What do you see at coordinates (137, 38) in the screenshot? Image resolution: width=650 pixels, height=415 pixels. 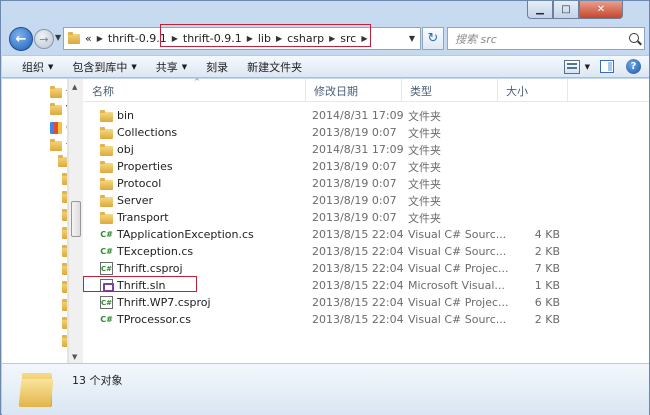 I see `breadcrumb-item: thrift-0.9.1` at bounding box center [137, 38].